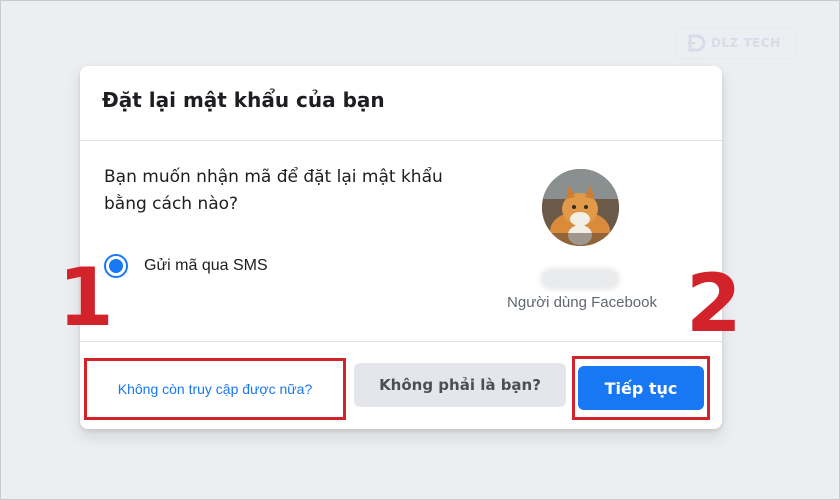  What do you see at coordinates (460, 385) in the screenshot?
I see `not-you-button: Không phải là bạn?` at bounding box center [460, 385].